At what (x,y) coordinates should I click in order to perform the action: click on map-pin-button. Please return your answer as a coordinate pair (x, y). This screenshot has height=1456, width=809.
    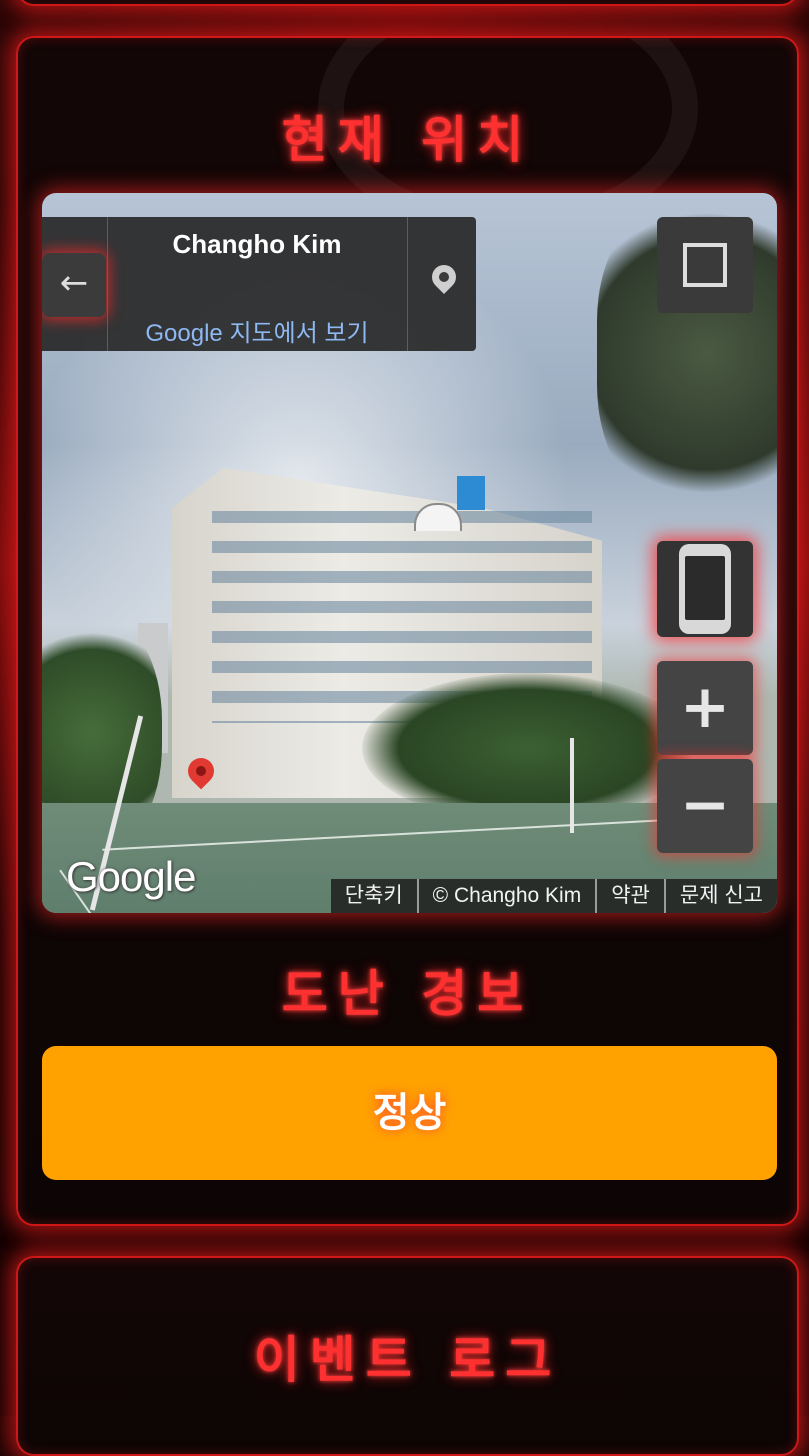
    Looking at the image, I should click on (444, 284).